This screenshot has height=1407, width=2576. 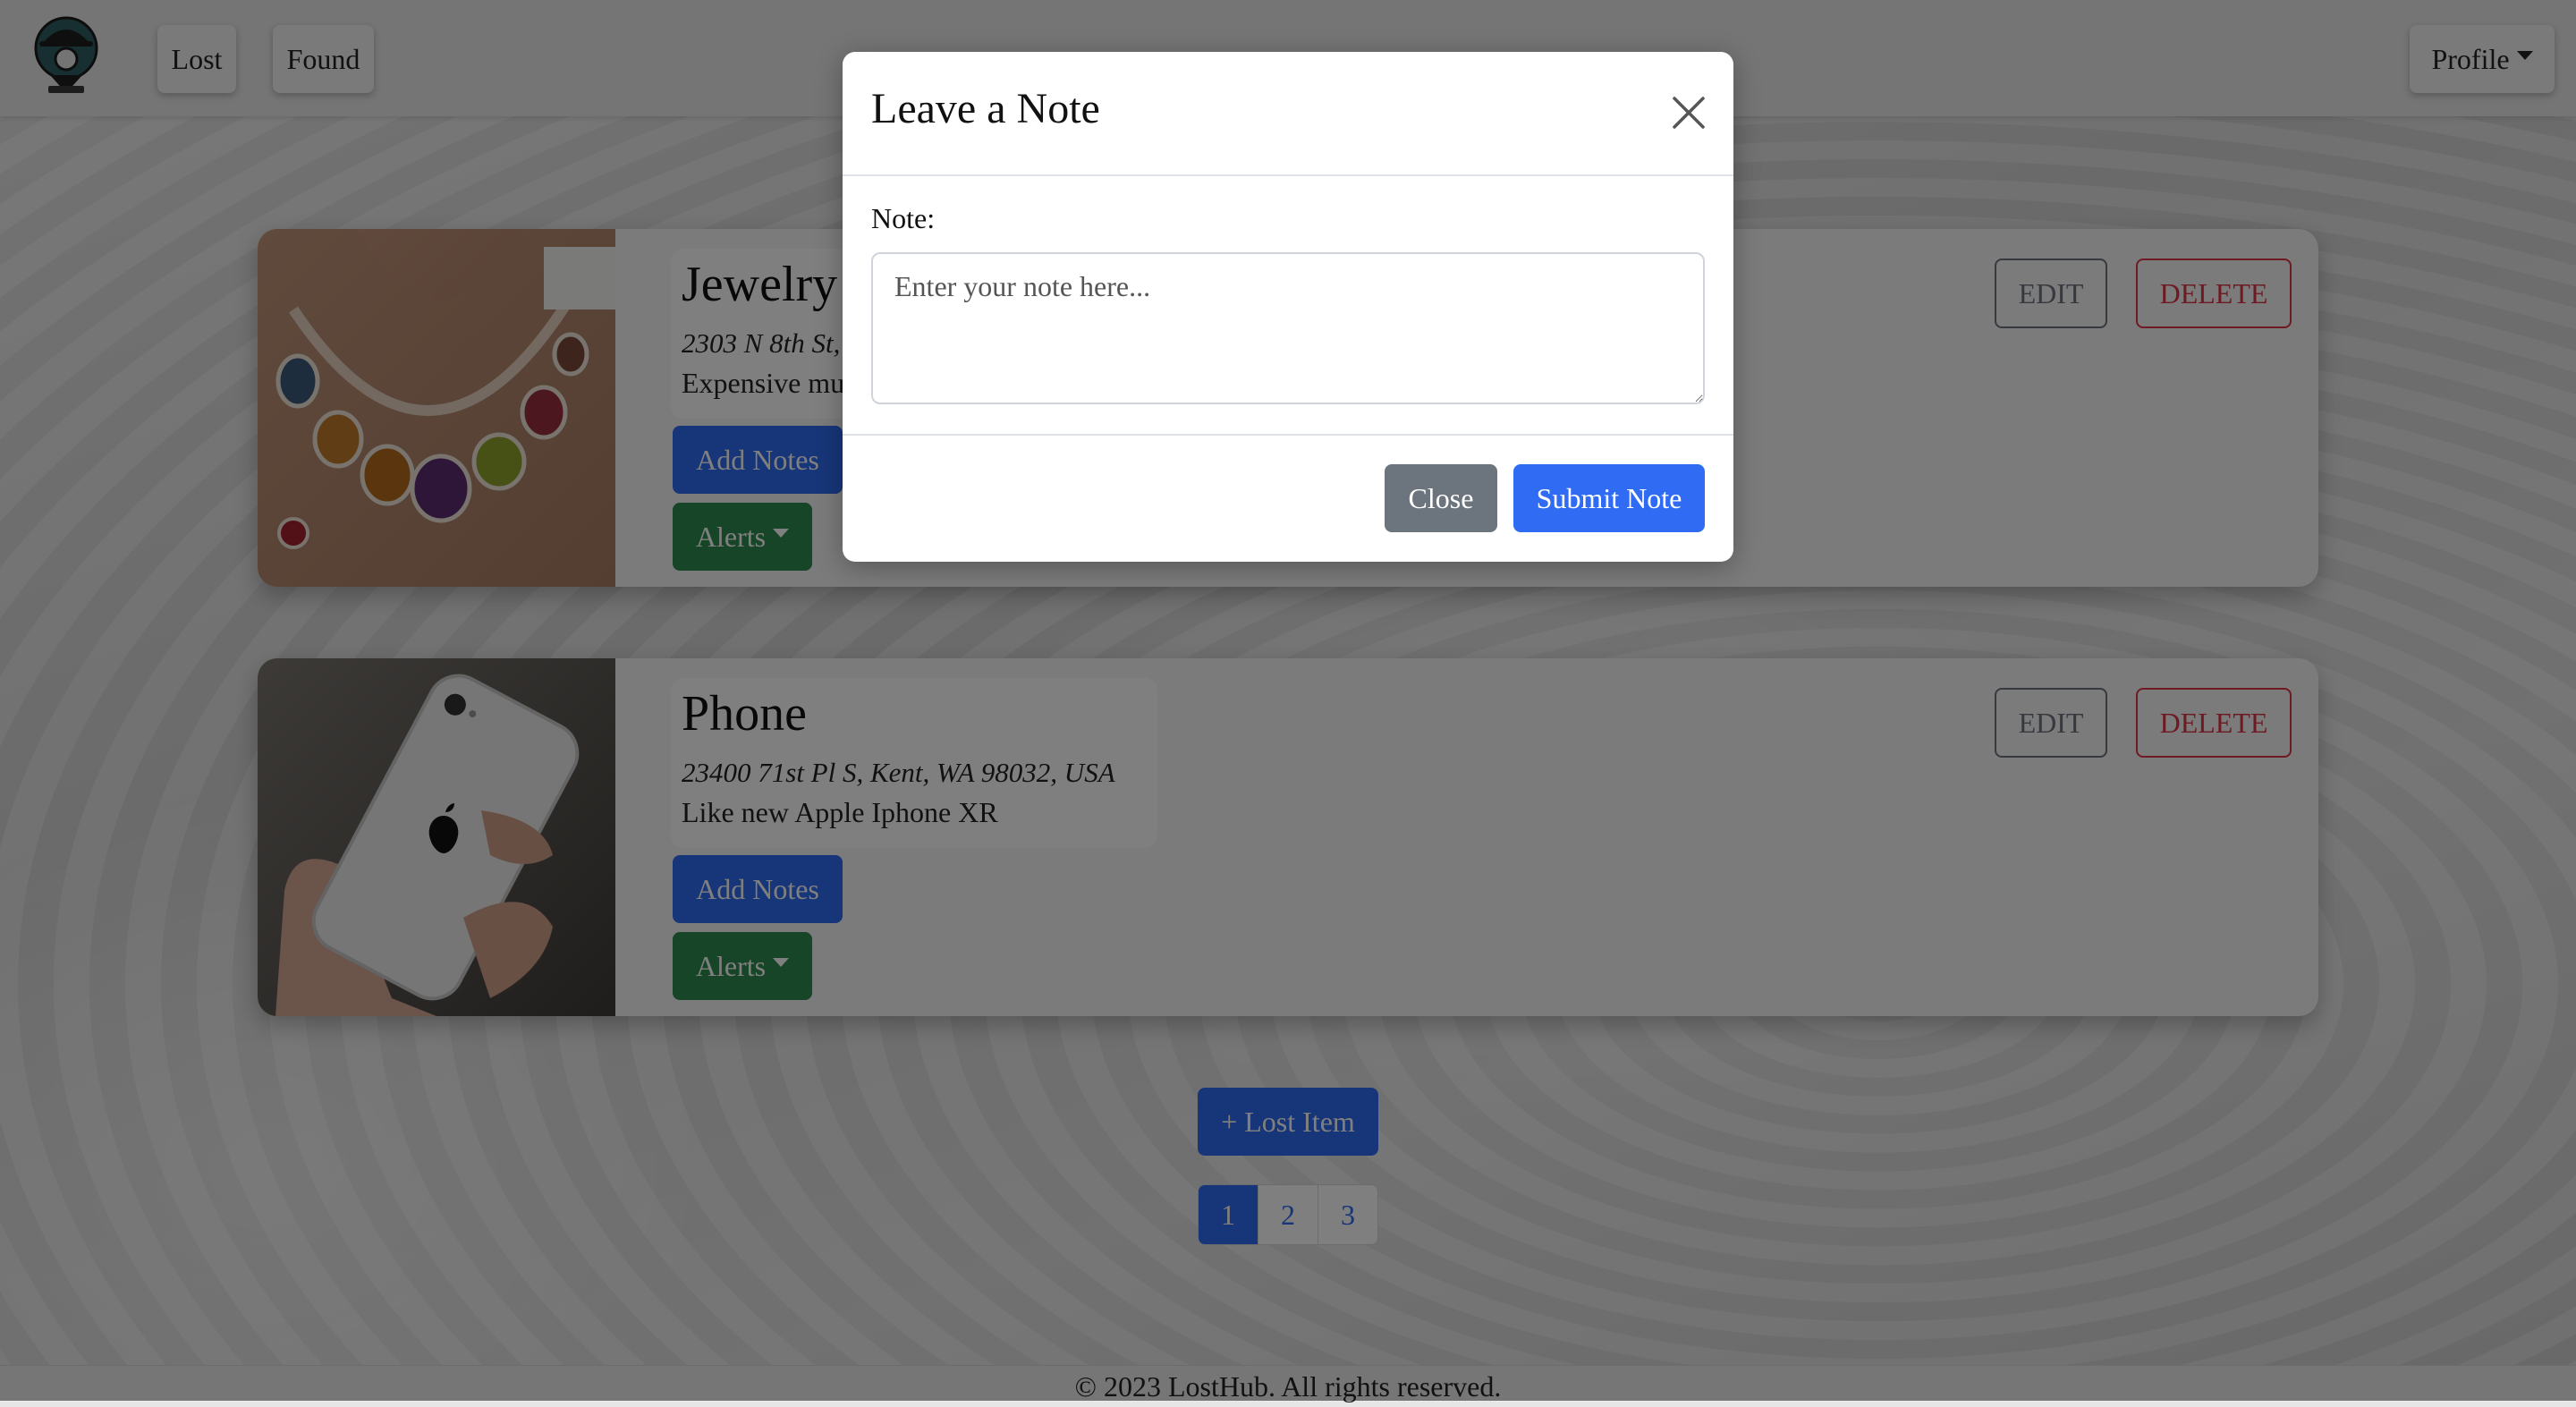 I want to click on submit-note-button: Submit Note, so click(x=1609, y=498).